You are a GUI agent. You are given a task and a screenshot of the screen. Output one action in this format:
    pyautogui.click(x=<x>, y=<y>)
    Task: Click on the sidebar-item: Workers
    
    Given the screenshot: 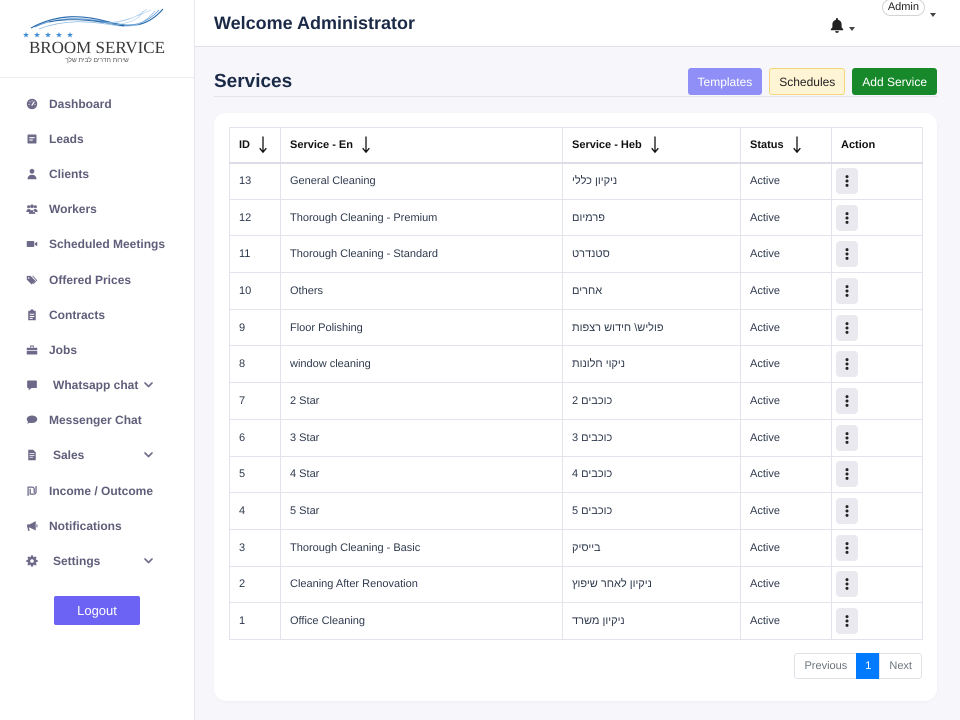 What is the action you would take?
    pyautogui.click(x=97, y=209)
    